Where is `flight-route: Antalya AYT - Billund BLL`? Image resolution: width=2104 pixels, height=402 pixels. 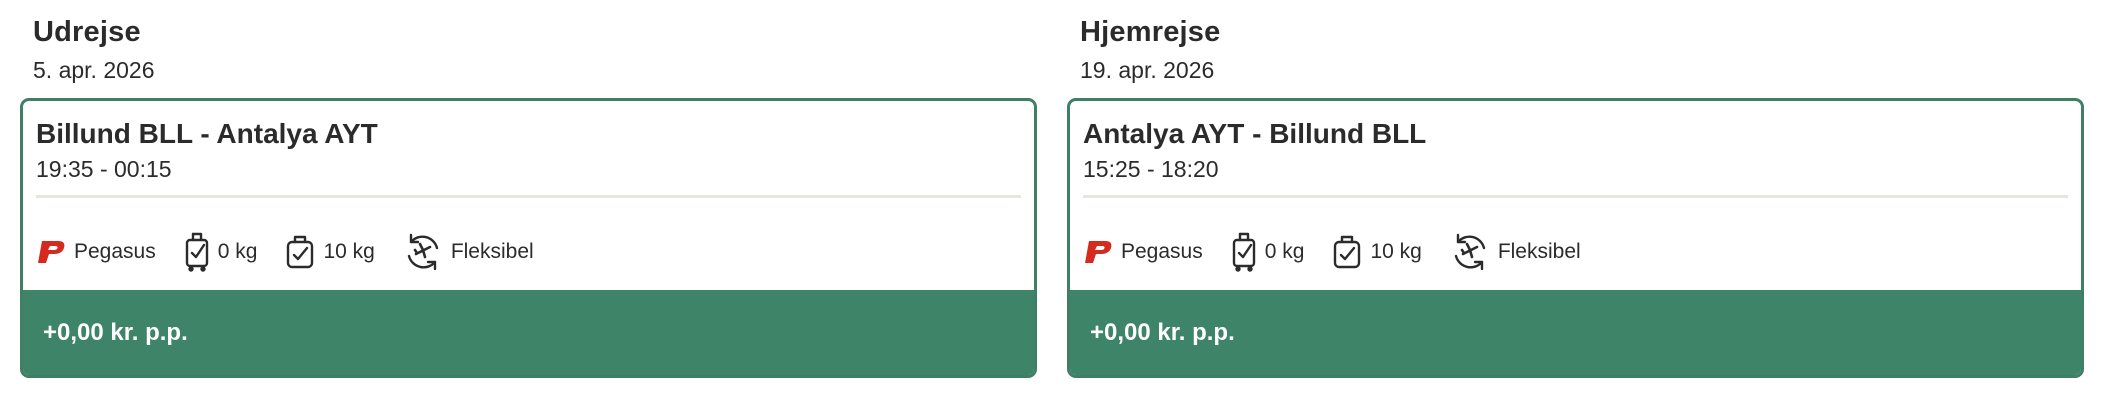 flight-route: Antalya AYT - Billund BLL is located at coordinates (1255, 133).